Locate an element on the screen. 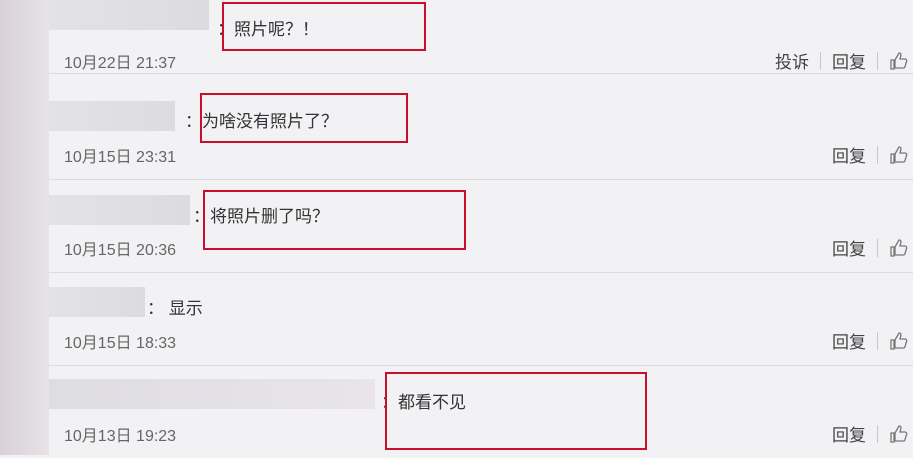  comment-time: 10月15日 23:31 is located at coordinates (120, 157).